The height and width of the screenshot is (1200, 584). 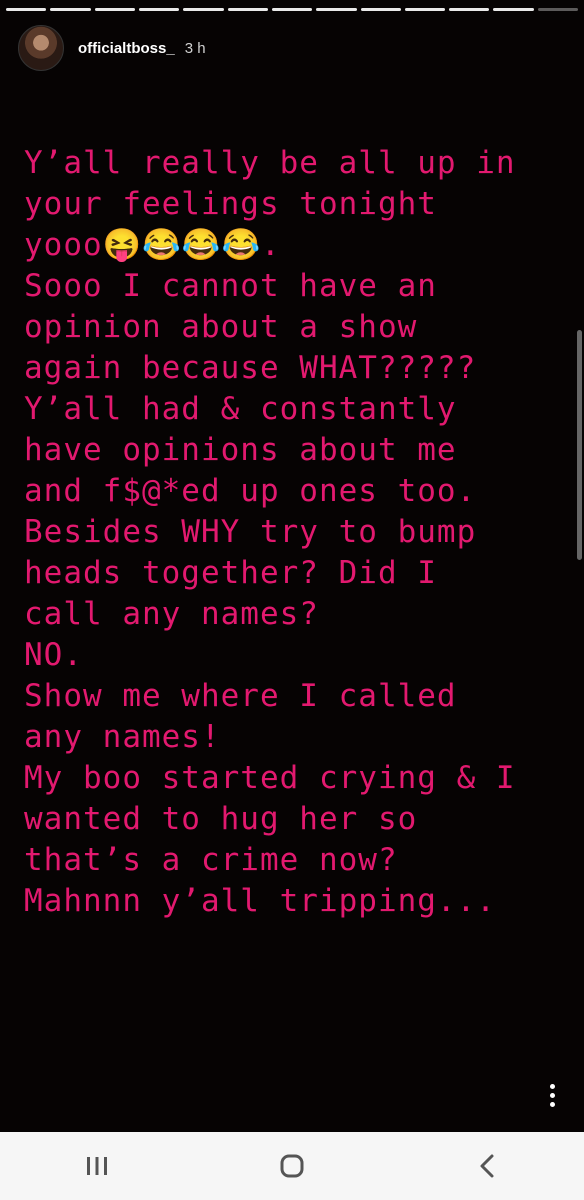 What do you see at coordinates (126, 48) in the screenshot?
I see `username: officialtboss_` at bounding box center [126, 48].